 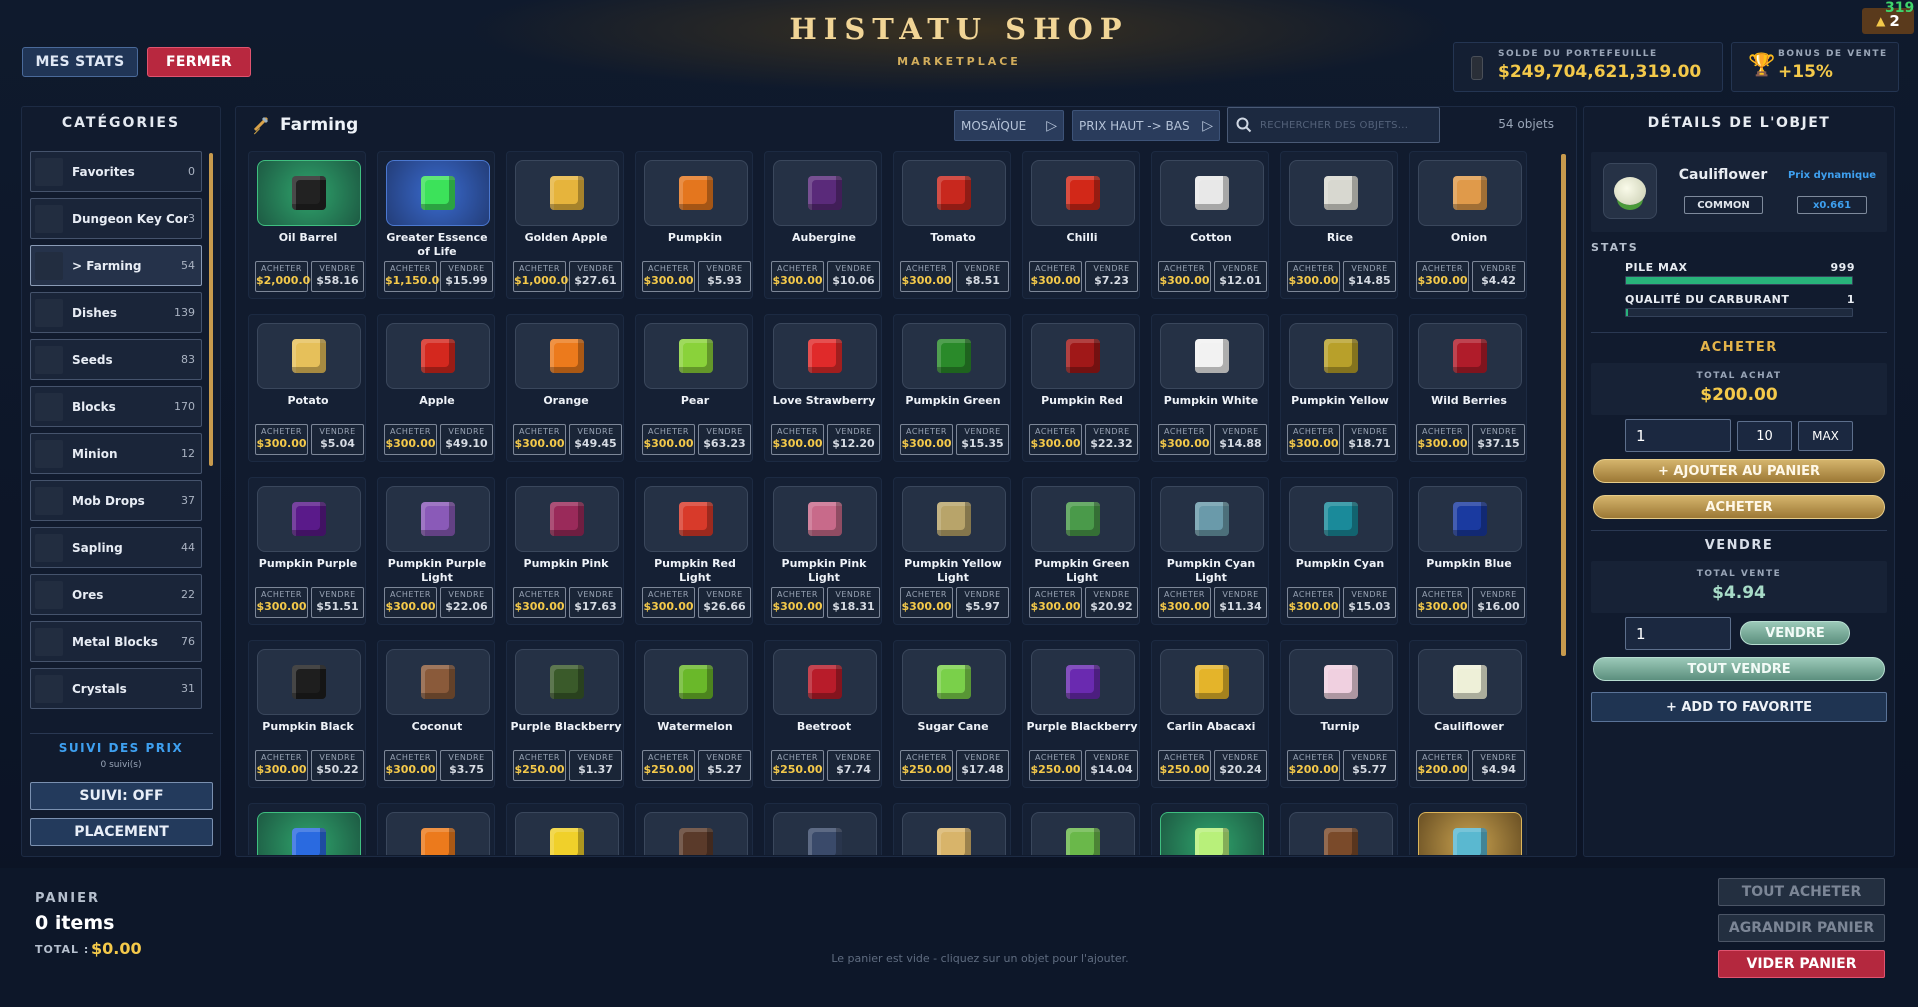 I want to click on item-card: Watermelon ACHETER $250.00 VENDRE $5.27, so click(x=694, y=714).